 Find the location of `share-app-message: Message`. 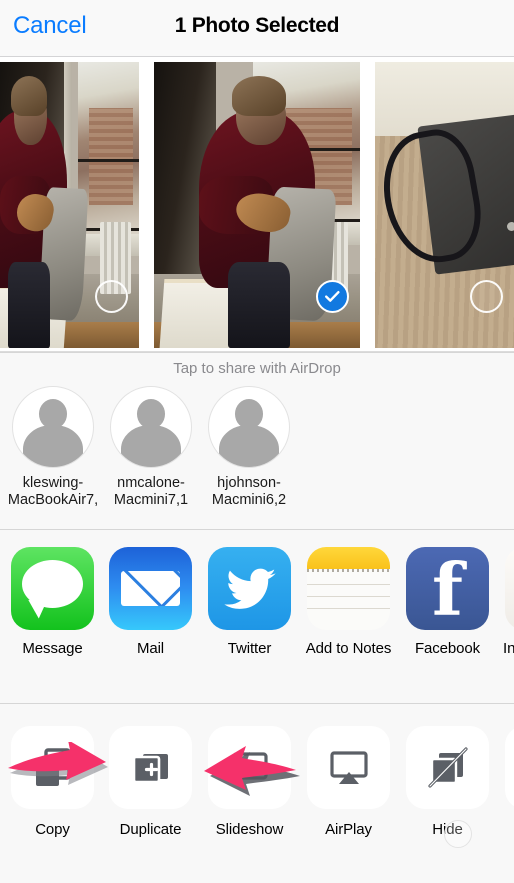

share-app-message: Message is located at coordinates (52, 602).